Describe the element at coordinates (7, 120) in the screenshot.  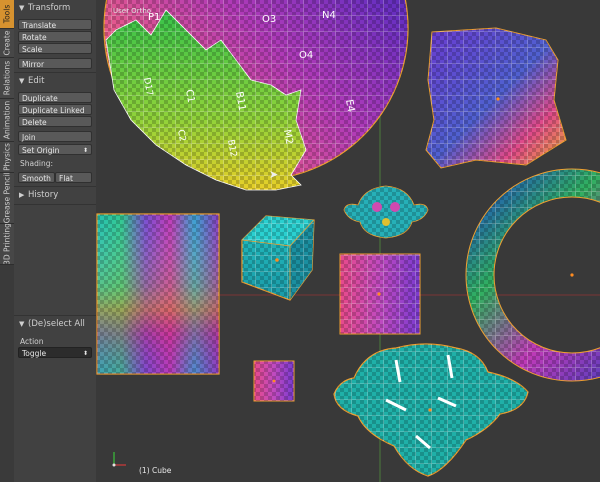
I see `tab-animation: Animation` at that location.